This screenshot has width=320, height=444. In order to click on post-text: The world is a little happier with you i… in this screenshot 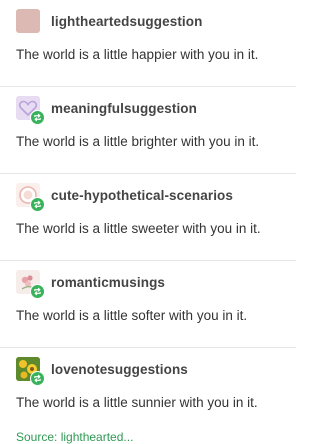, I will do `click(137, 54)`.